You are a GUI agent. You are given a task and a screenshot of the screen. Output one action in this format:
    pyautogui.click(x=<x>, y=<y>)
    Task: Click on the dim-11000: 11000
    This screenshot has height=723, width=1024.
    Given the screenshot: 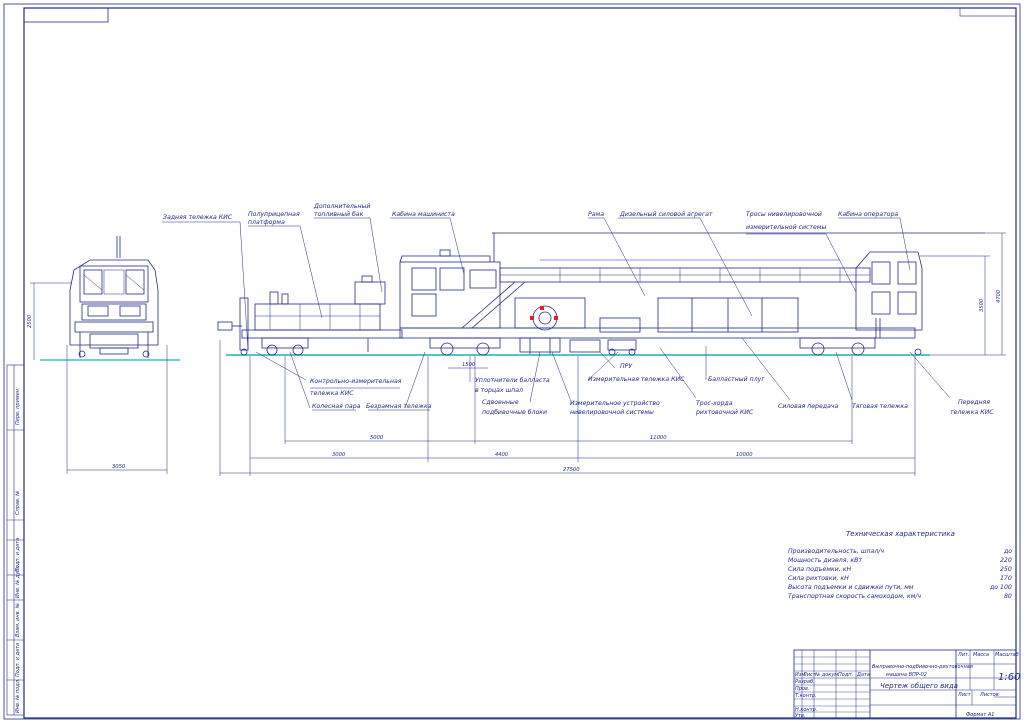 What is the action you would take?
    pyautogui.click(x=658, y=438)
    